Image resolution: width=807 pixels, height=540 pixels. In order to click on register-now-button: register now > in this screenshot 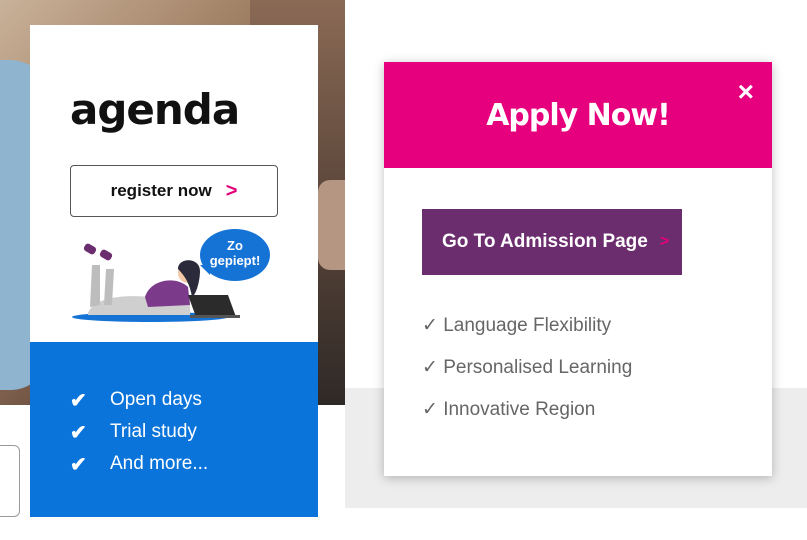, I will do `click(174, 191)`.